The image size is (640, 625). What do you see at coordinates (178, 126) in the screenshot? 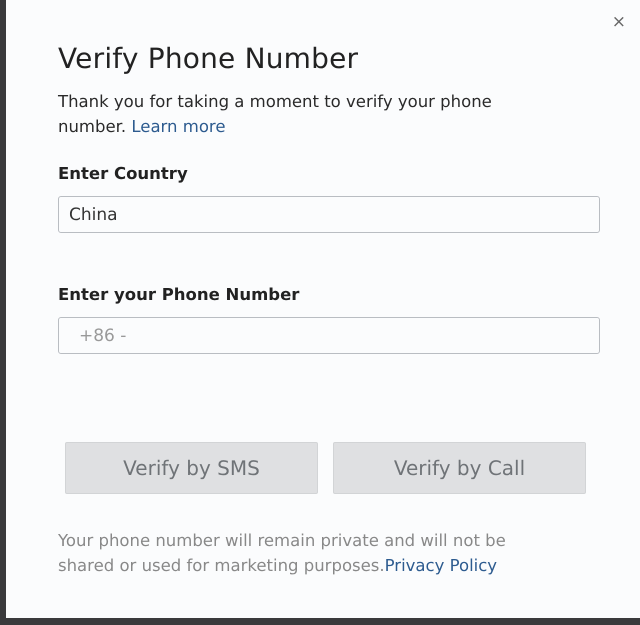
I see `learn-more-link: Learn more` at bounding box center [178, 126].